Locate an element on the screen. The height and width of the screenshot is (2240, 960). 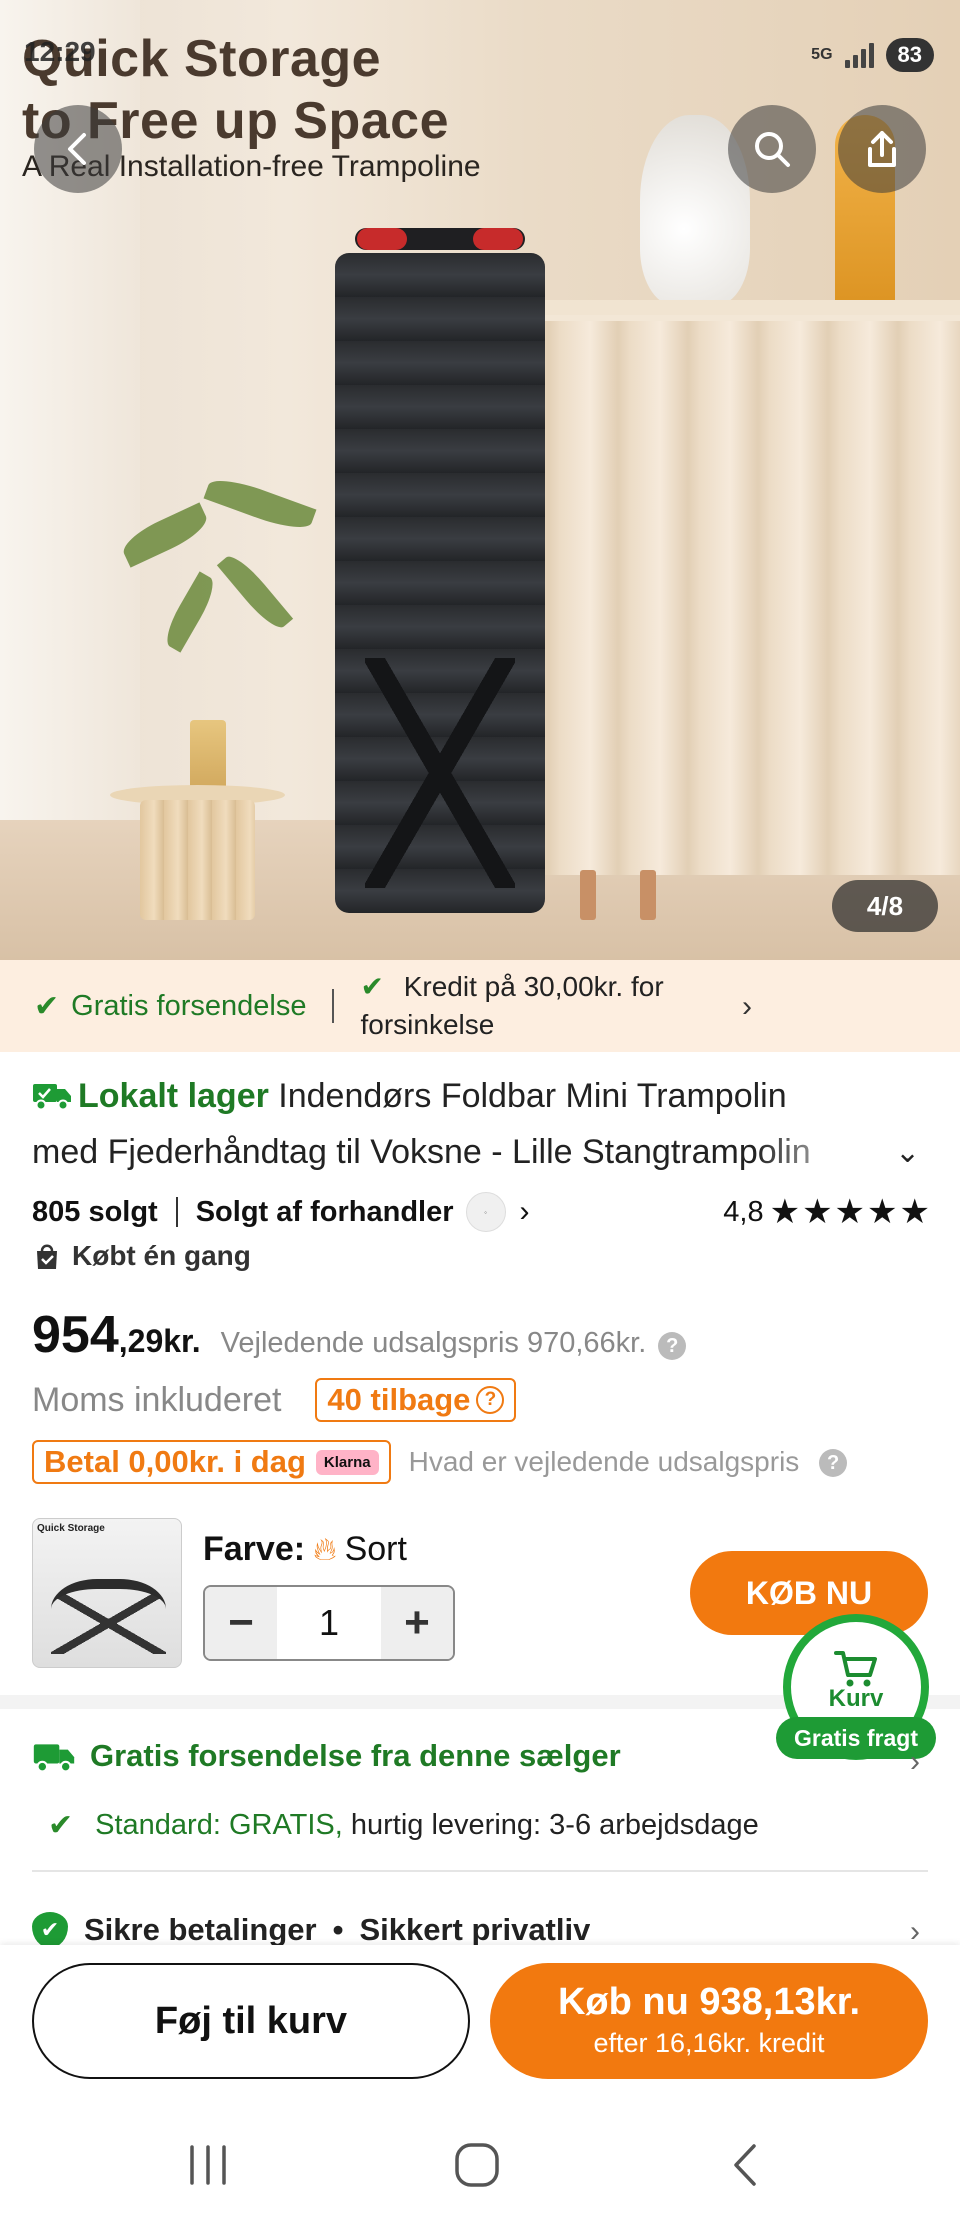
divider is located at coordinates (480, 1871).